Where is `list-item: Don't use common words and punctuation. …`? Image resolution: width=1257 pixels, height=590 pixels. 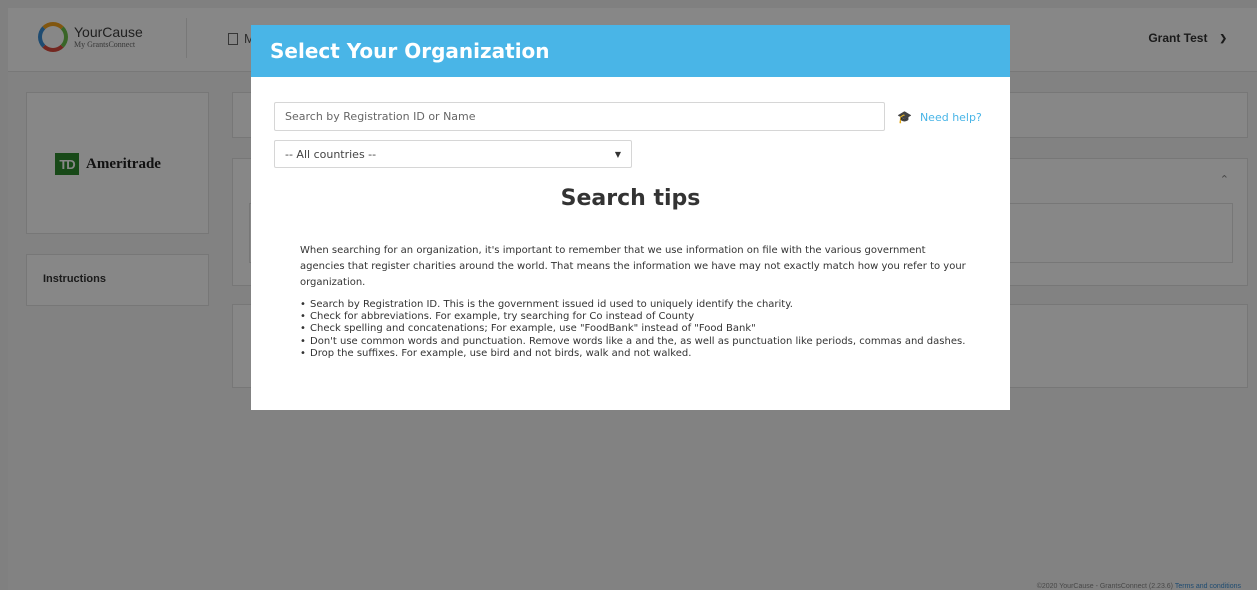
list-item: Don't use common words and punctuation. … is located at coordinates (645, 342).